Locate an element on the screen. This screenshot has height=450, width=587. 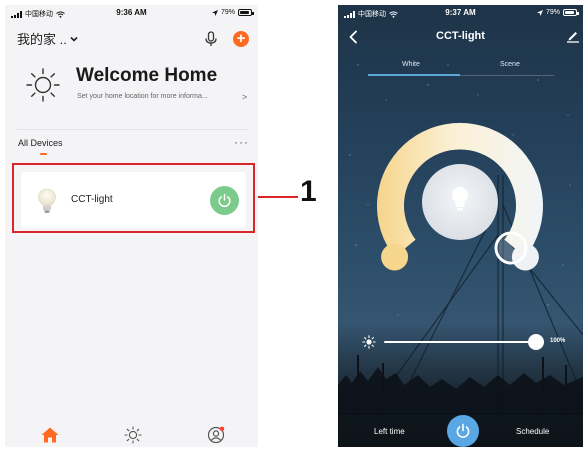
status-bar: 中国移动 9:37 AM 79% is located at coordinates (460, 13).